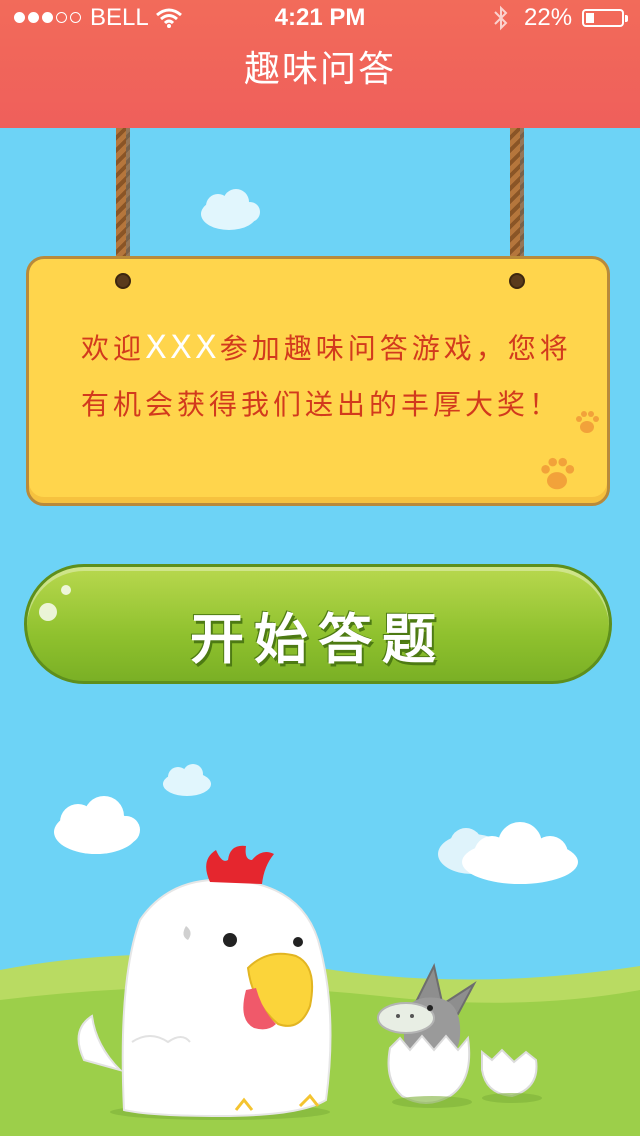 This screenshot has height=1136, width=640. I want to click on battery-level, so click(590, 18).